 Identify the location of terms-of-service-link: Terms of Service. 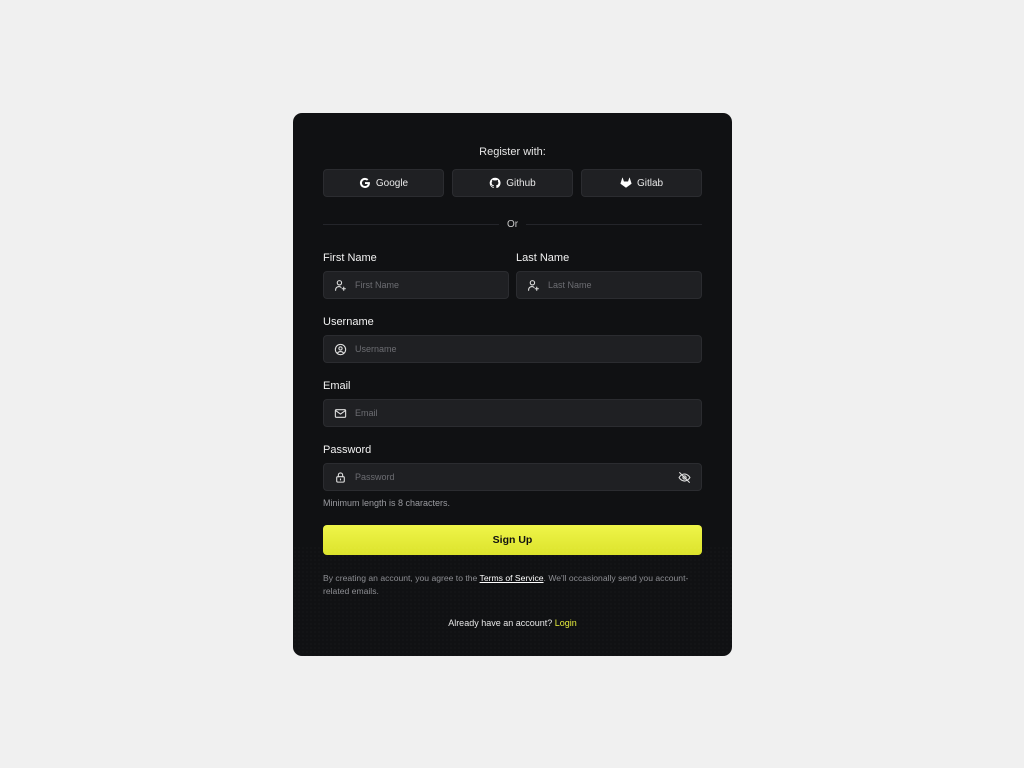
(512, 578).